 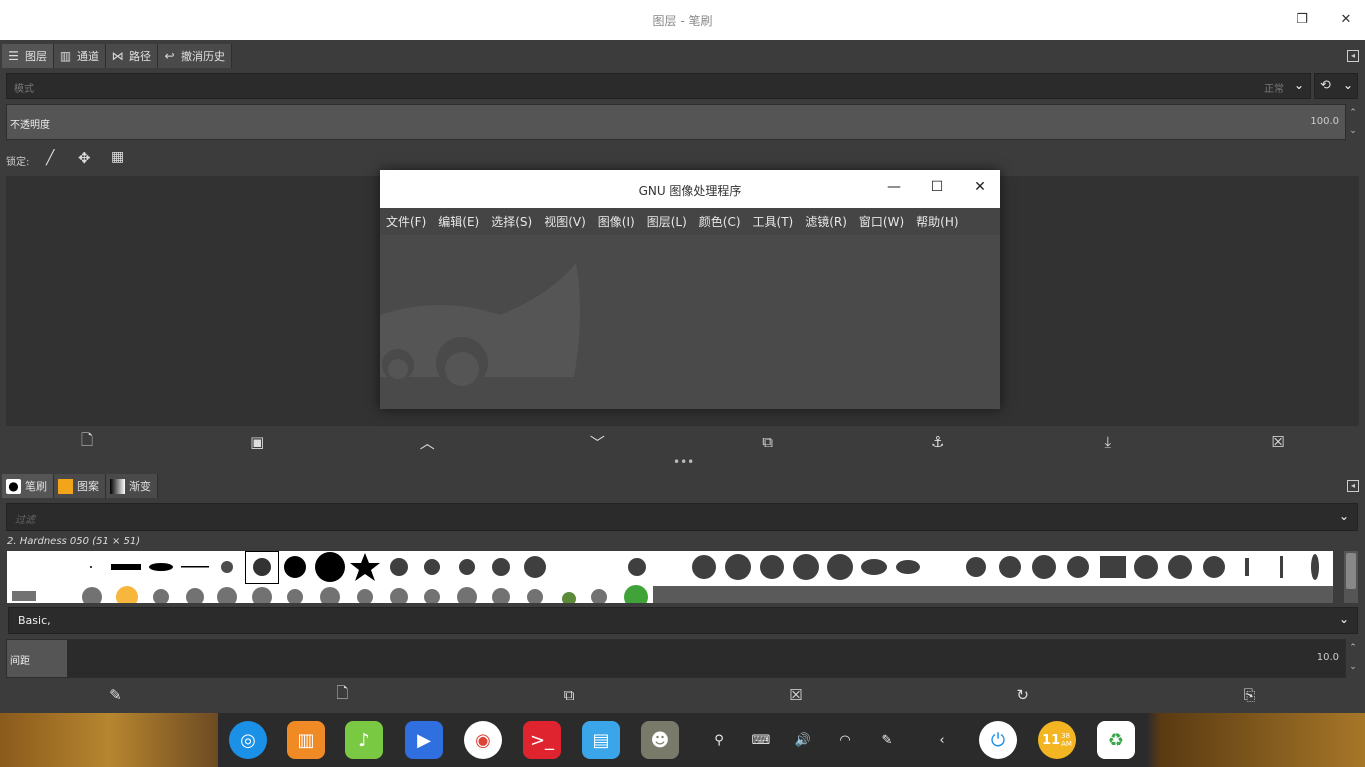 I want to click on lock-alpha-icon: ▦, so click(x=117, y=157).